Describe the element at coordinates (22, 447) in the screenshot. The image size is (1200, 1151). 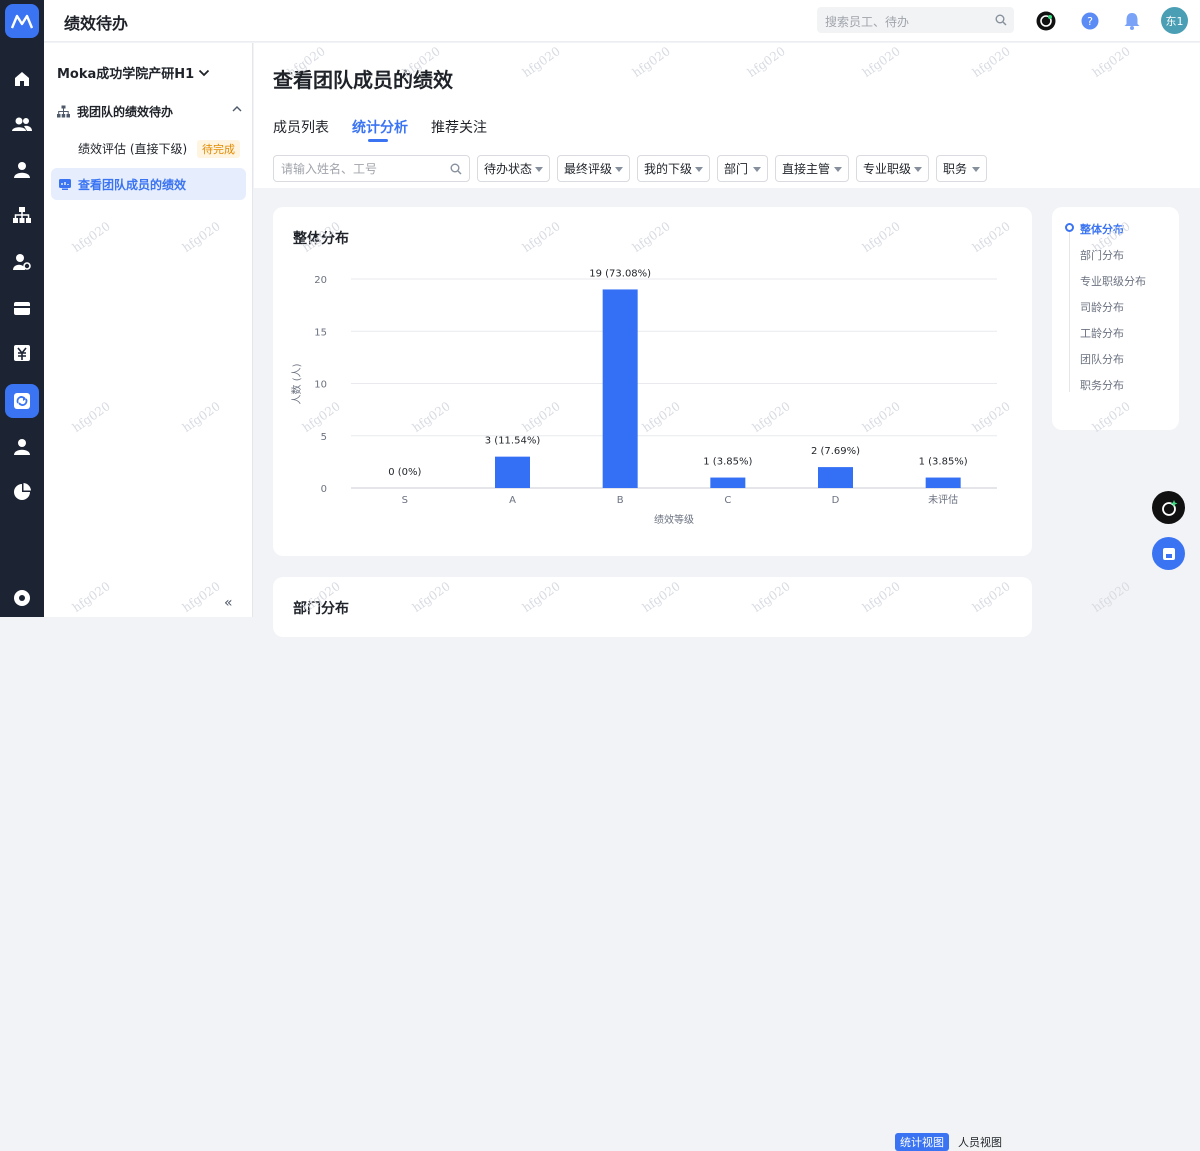
I see `user-icon` at that location.